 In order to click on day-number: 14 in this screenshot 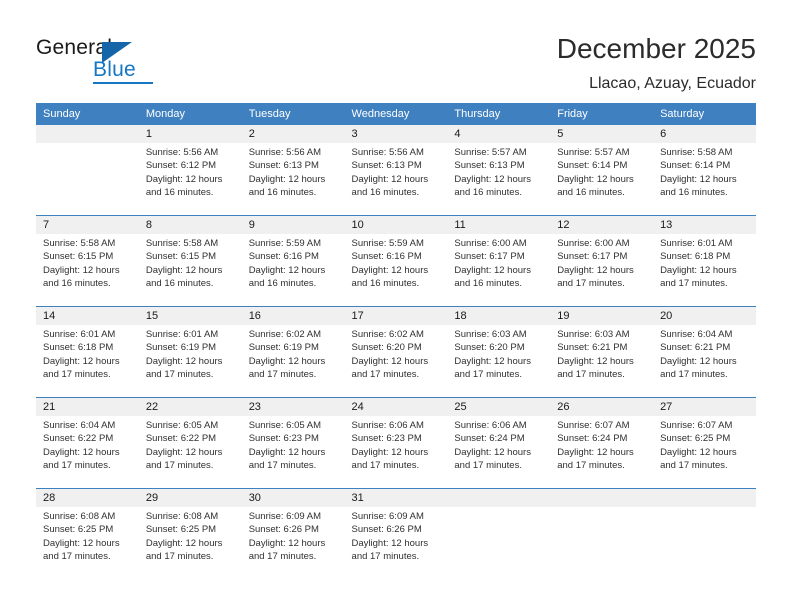, I will do `click(87, 316)`.